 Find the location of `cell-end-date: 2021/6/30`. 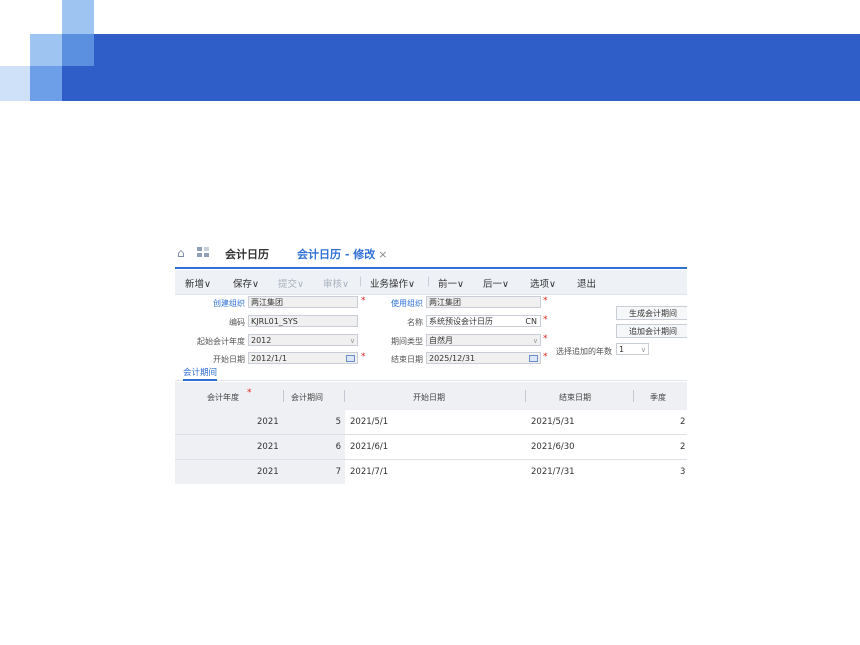

cell-end-date: 2021/6/30 is located at coordinates (553, 447).